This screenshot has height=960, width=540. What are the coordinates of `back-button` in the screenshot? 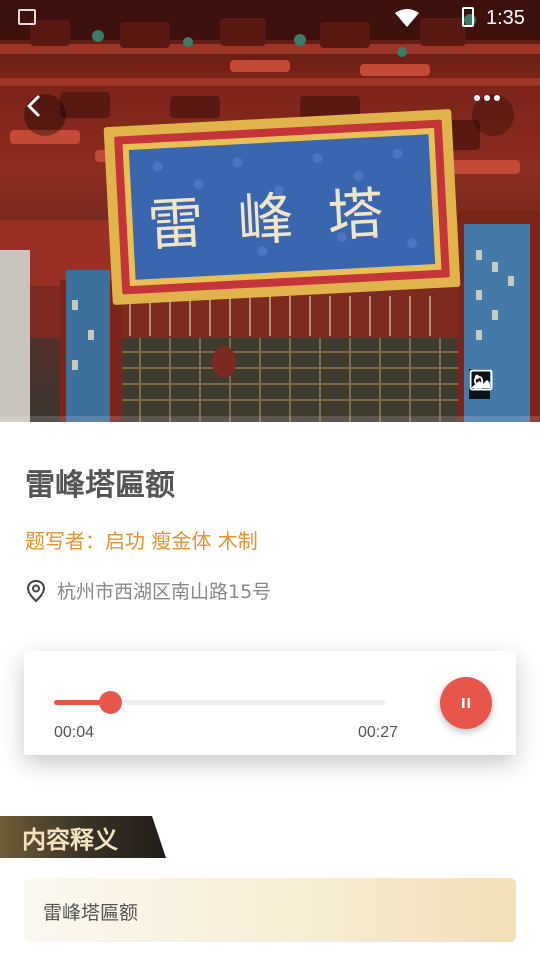 It's located at (45, 115).